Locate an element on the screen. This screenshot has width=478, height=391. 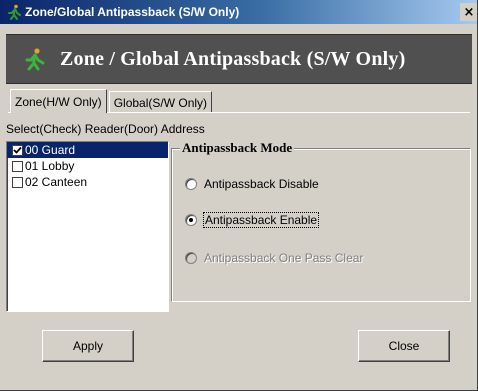
radio-option-disable: Antipassback Disable is located at coordinates (252, 184).